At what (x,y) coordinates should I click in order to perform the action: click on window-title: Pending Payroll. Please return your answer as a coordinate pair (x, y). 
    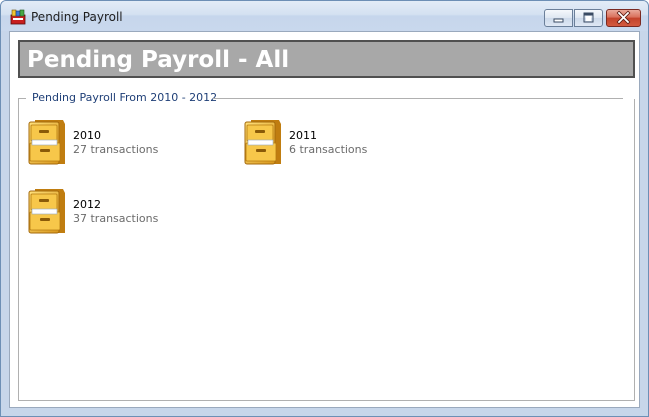
    Looking at the image, I should click on (77, 17).